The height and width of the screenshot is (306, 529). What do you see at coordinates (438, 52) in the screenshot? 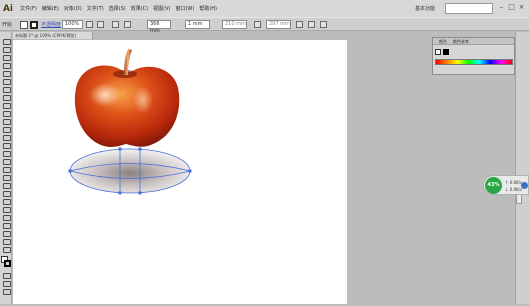
I see `fill-swatch-icon` at bounding box center [438, 52].